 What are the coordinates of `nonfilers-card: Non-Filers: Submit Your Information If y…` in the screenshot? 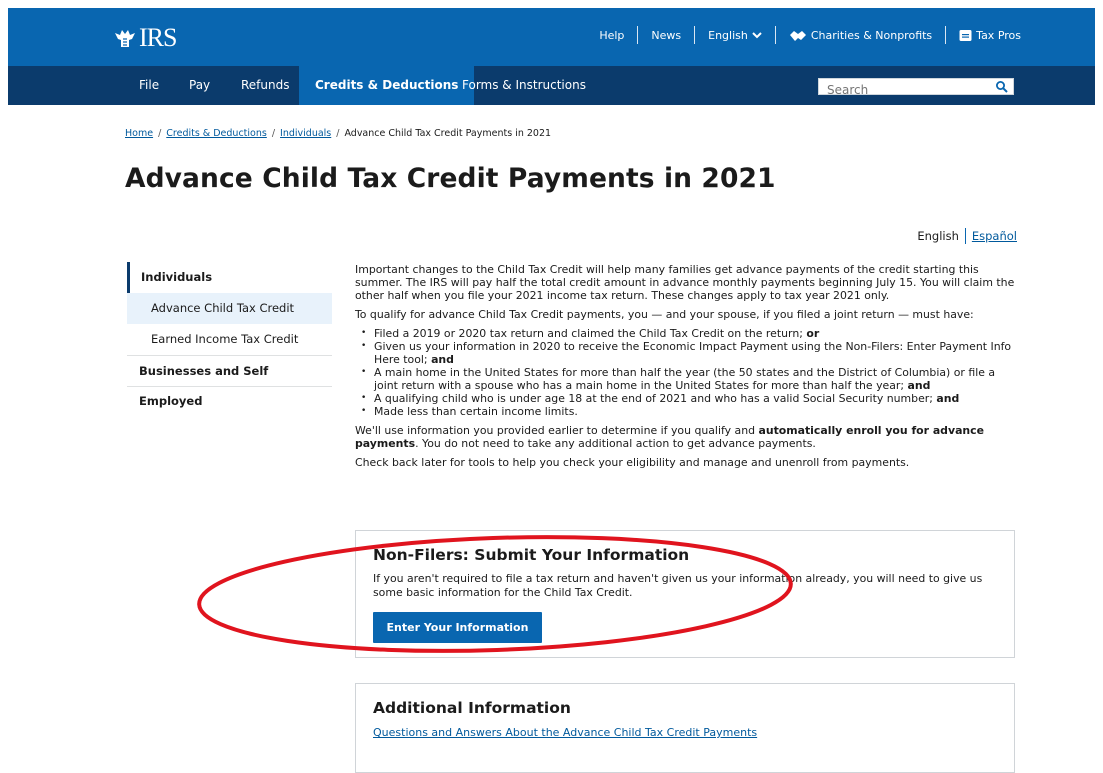 It's located at (685, 594).